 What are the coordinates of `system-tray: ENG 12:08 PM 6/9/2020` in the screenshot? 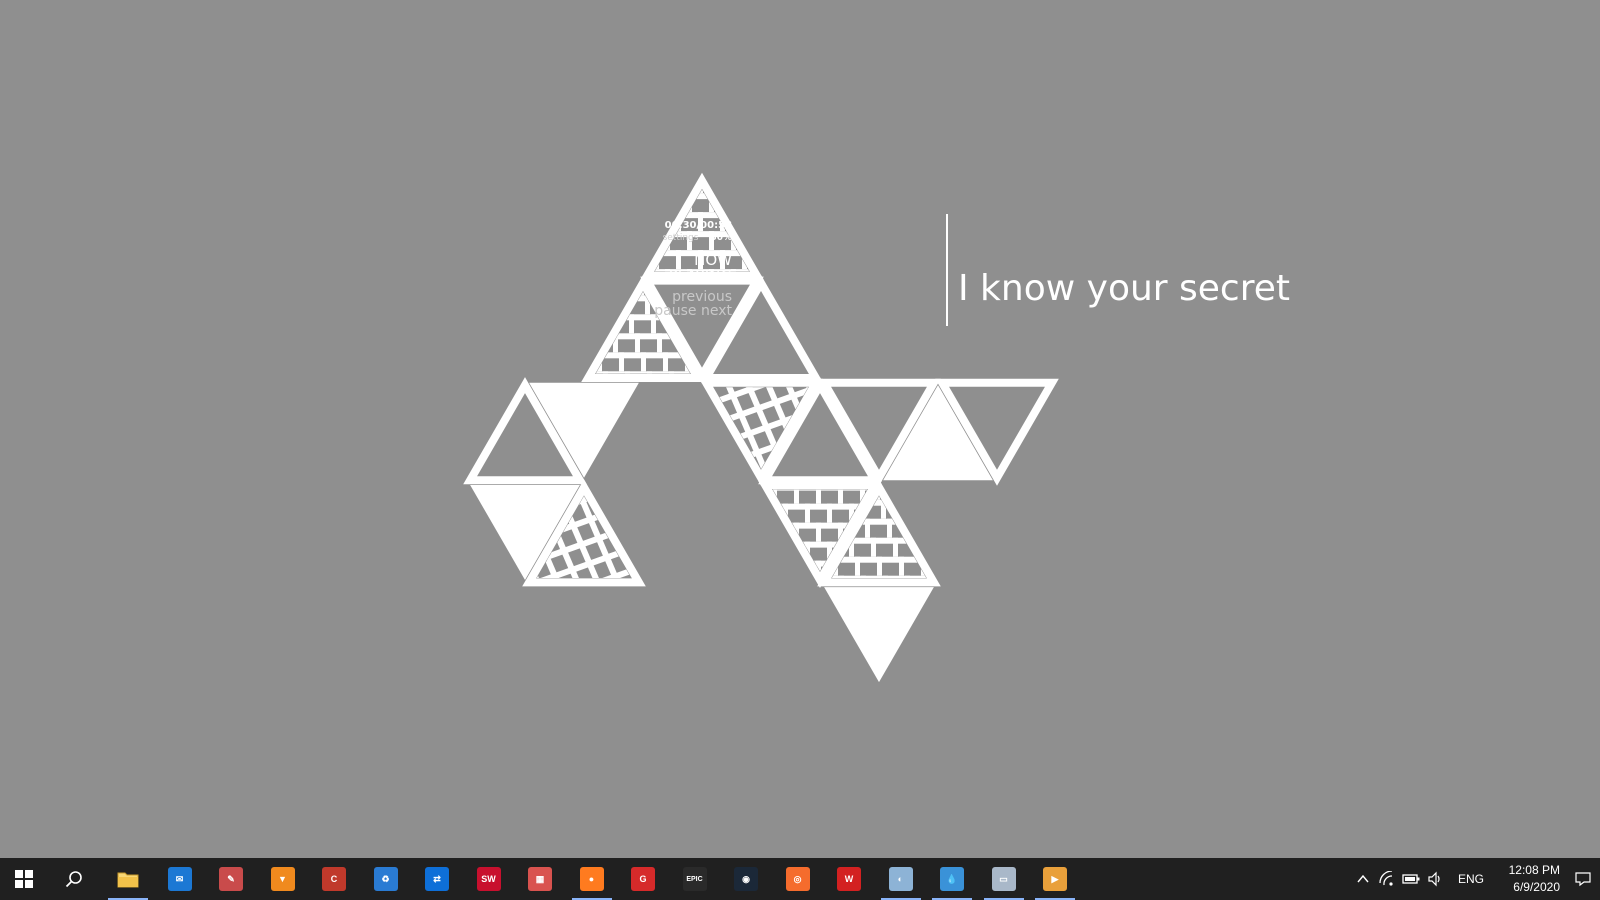 It's located at (1450, 879).